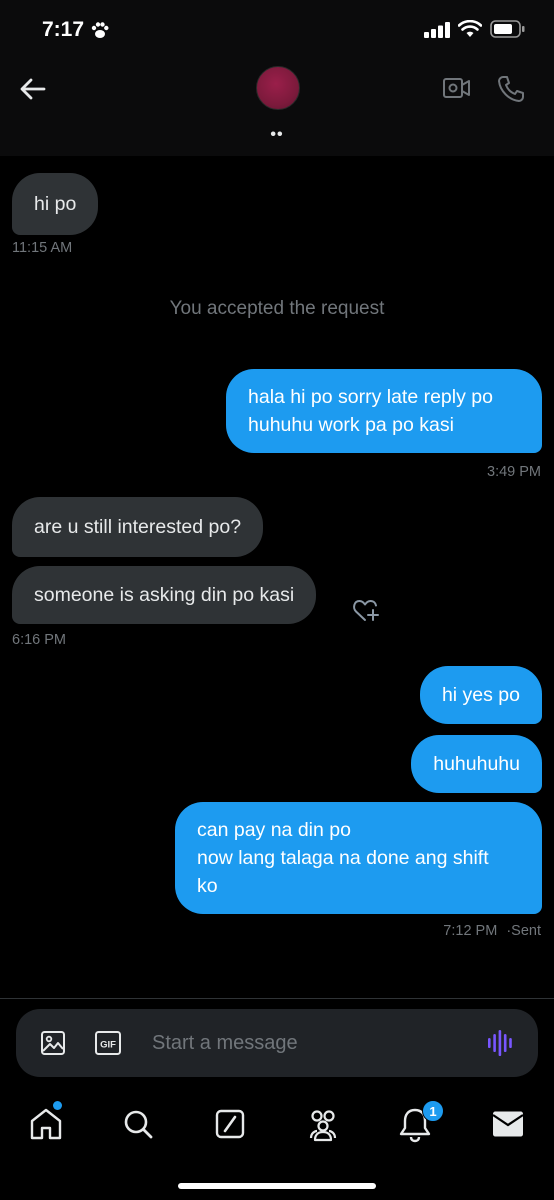  Describe the element at coordinates (367, 610) in the screenshot. I see `add-reaction-icon` at that location.